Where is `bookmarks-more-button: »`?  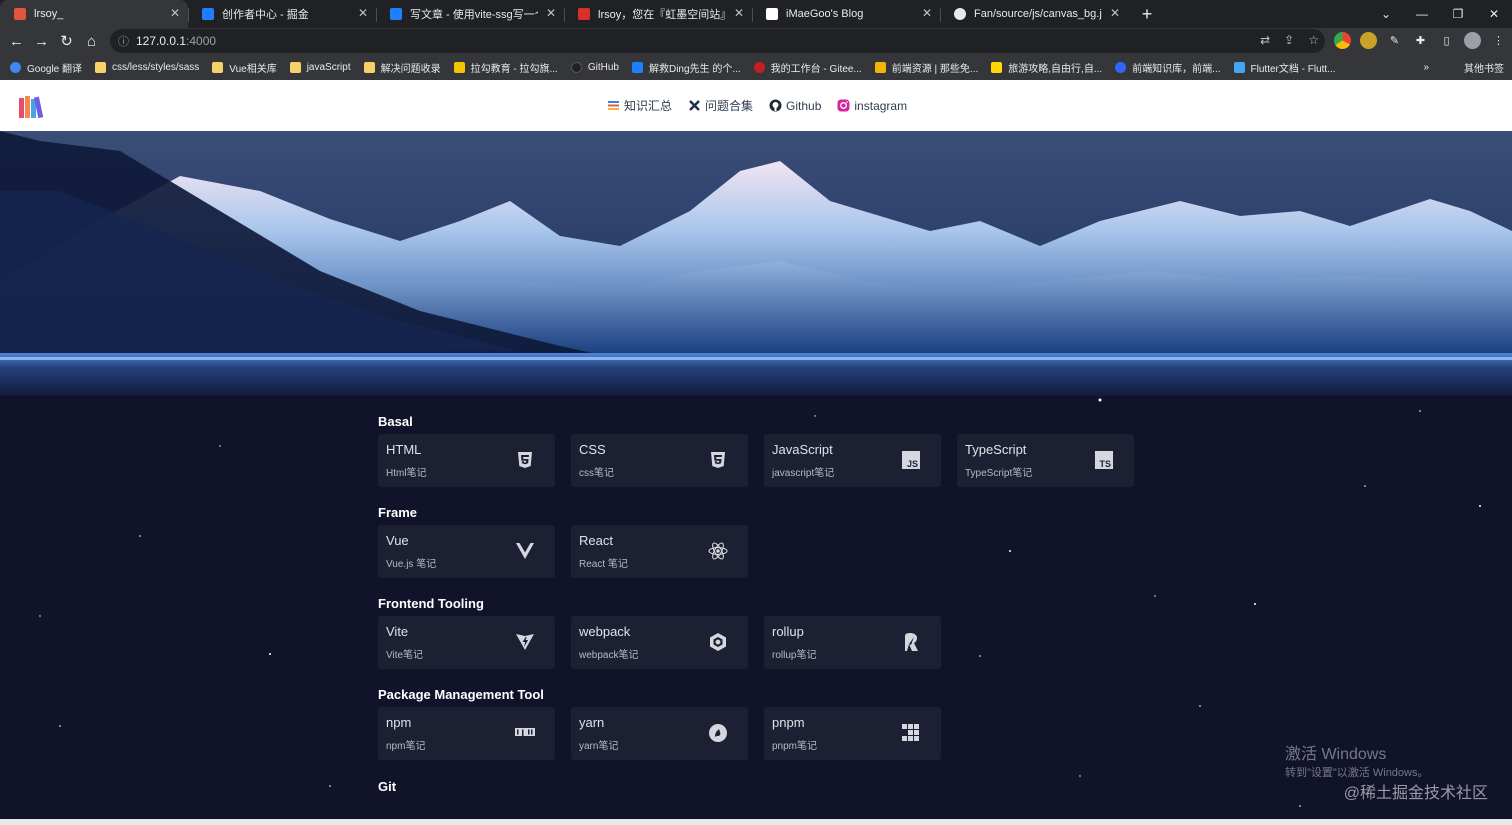 bookmarks-more-button: » is located at coordinates (1426, 67).